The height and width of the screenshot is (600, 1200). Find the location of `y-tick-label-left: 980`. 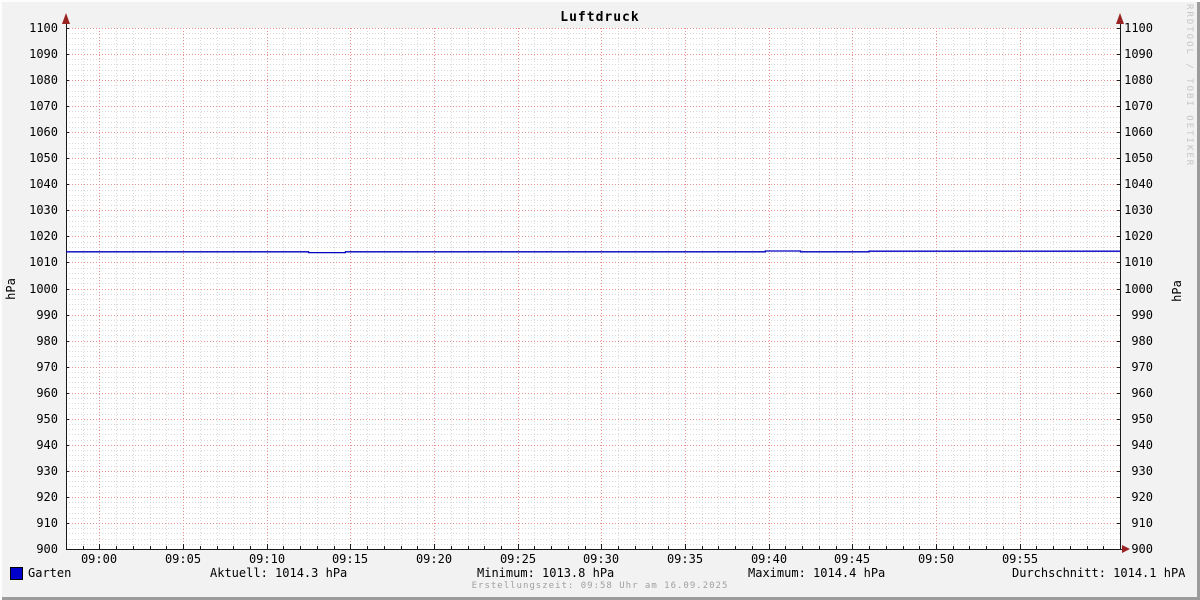

y-tick-label-left: 980 is located at coordinates (47, 341).